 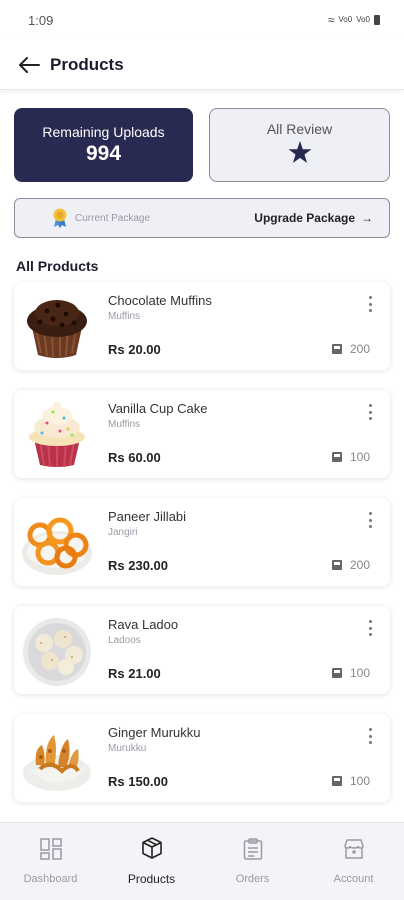 I want to click on nav-orders: Orders, so click(x=252, y=861).